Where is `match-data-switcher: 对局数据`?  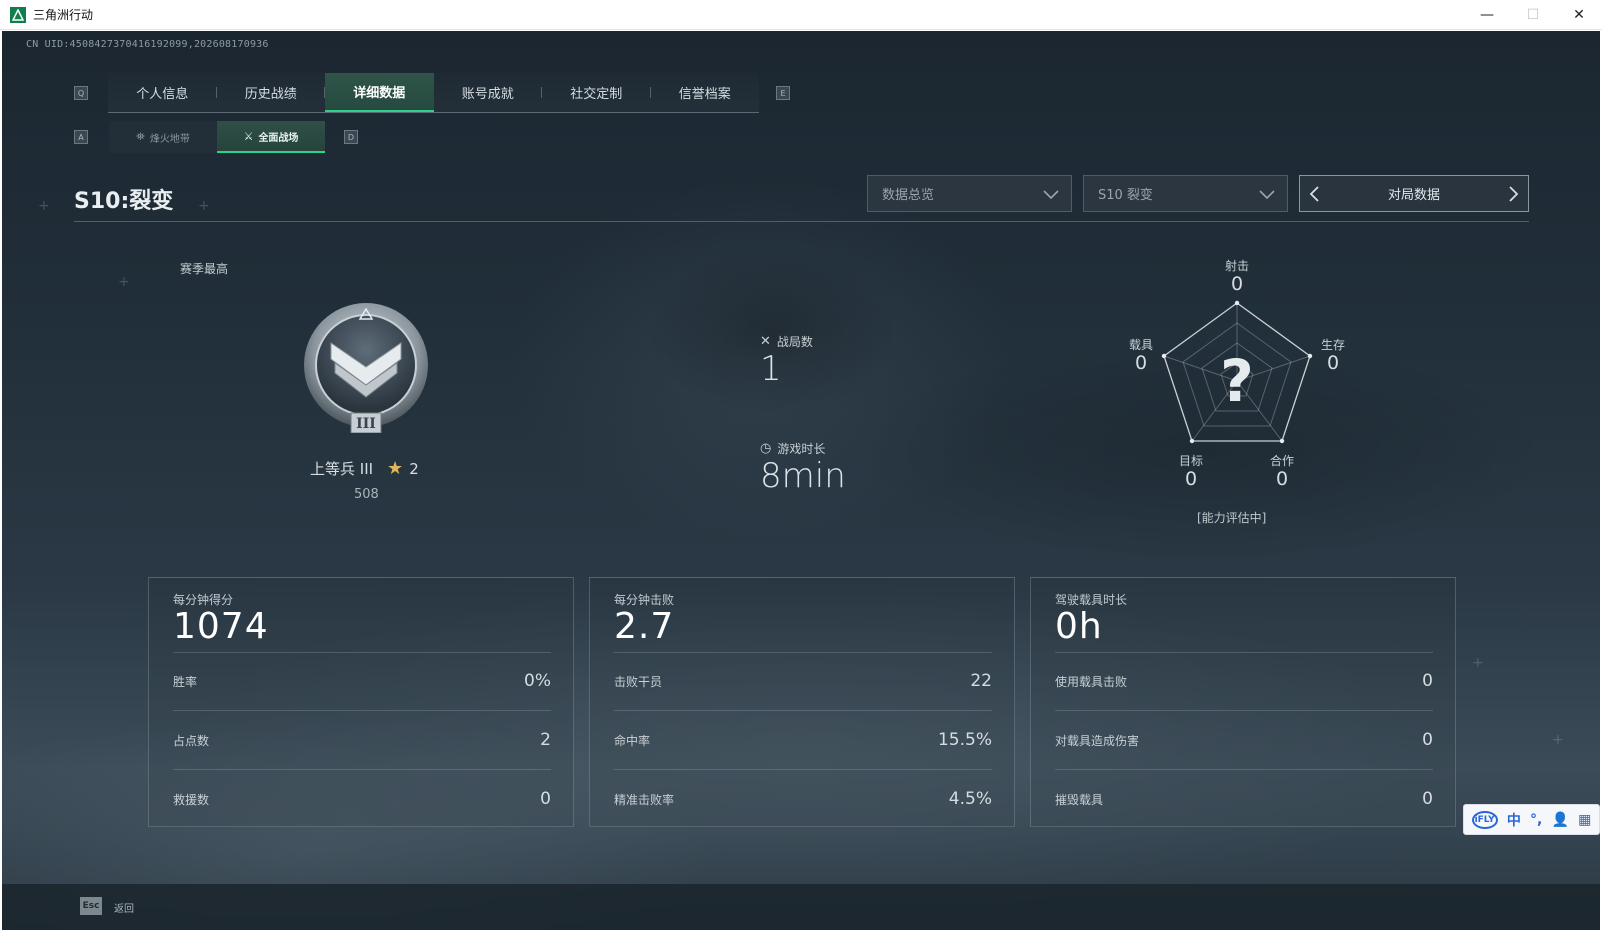 match-data-switcher: 对局数据 is located at coordinates (1414, 193).